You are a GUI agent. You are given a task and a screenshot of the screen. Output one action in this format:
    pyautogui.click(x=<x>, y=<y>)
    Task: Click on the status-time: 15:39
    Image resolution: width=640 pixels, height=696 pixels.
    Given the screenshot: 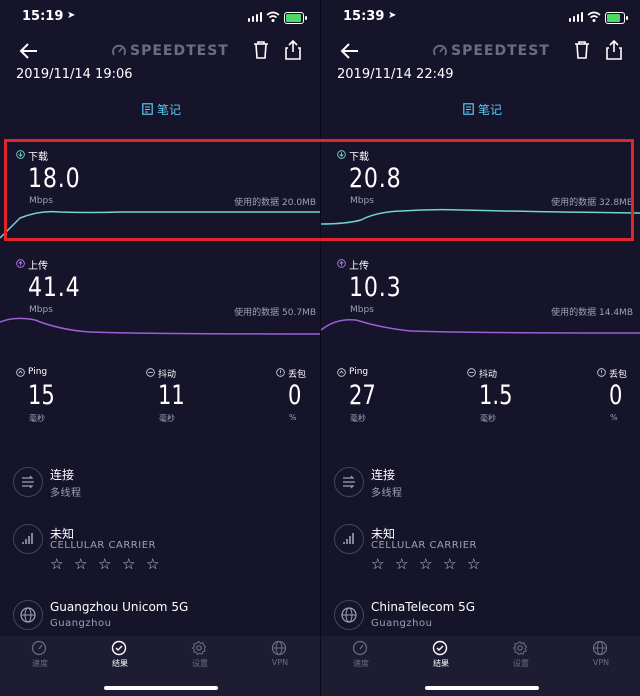 What is the action you would take?
    pyautogui.click(x=364, y=16)
    